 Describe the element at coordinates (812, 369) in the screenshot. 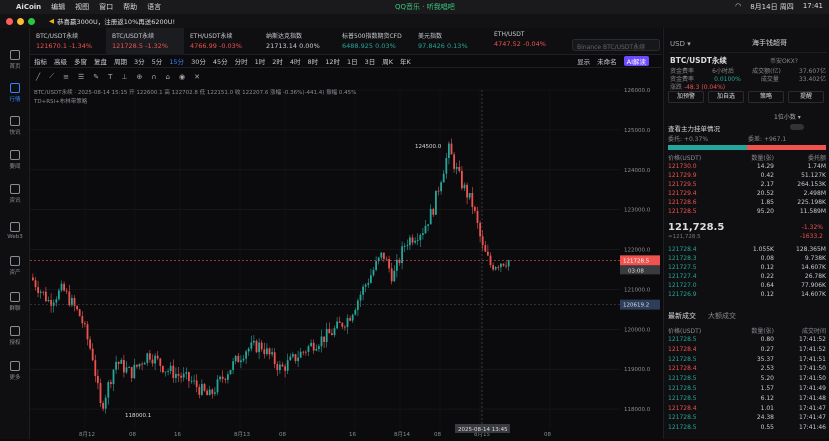

I see `trade-cell: 17:41:50` at that location.